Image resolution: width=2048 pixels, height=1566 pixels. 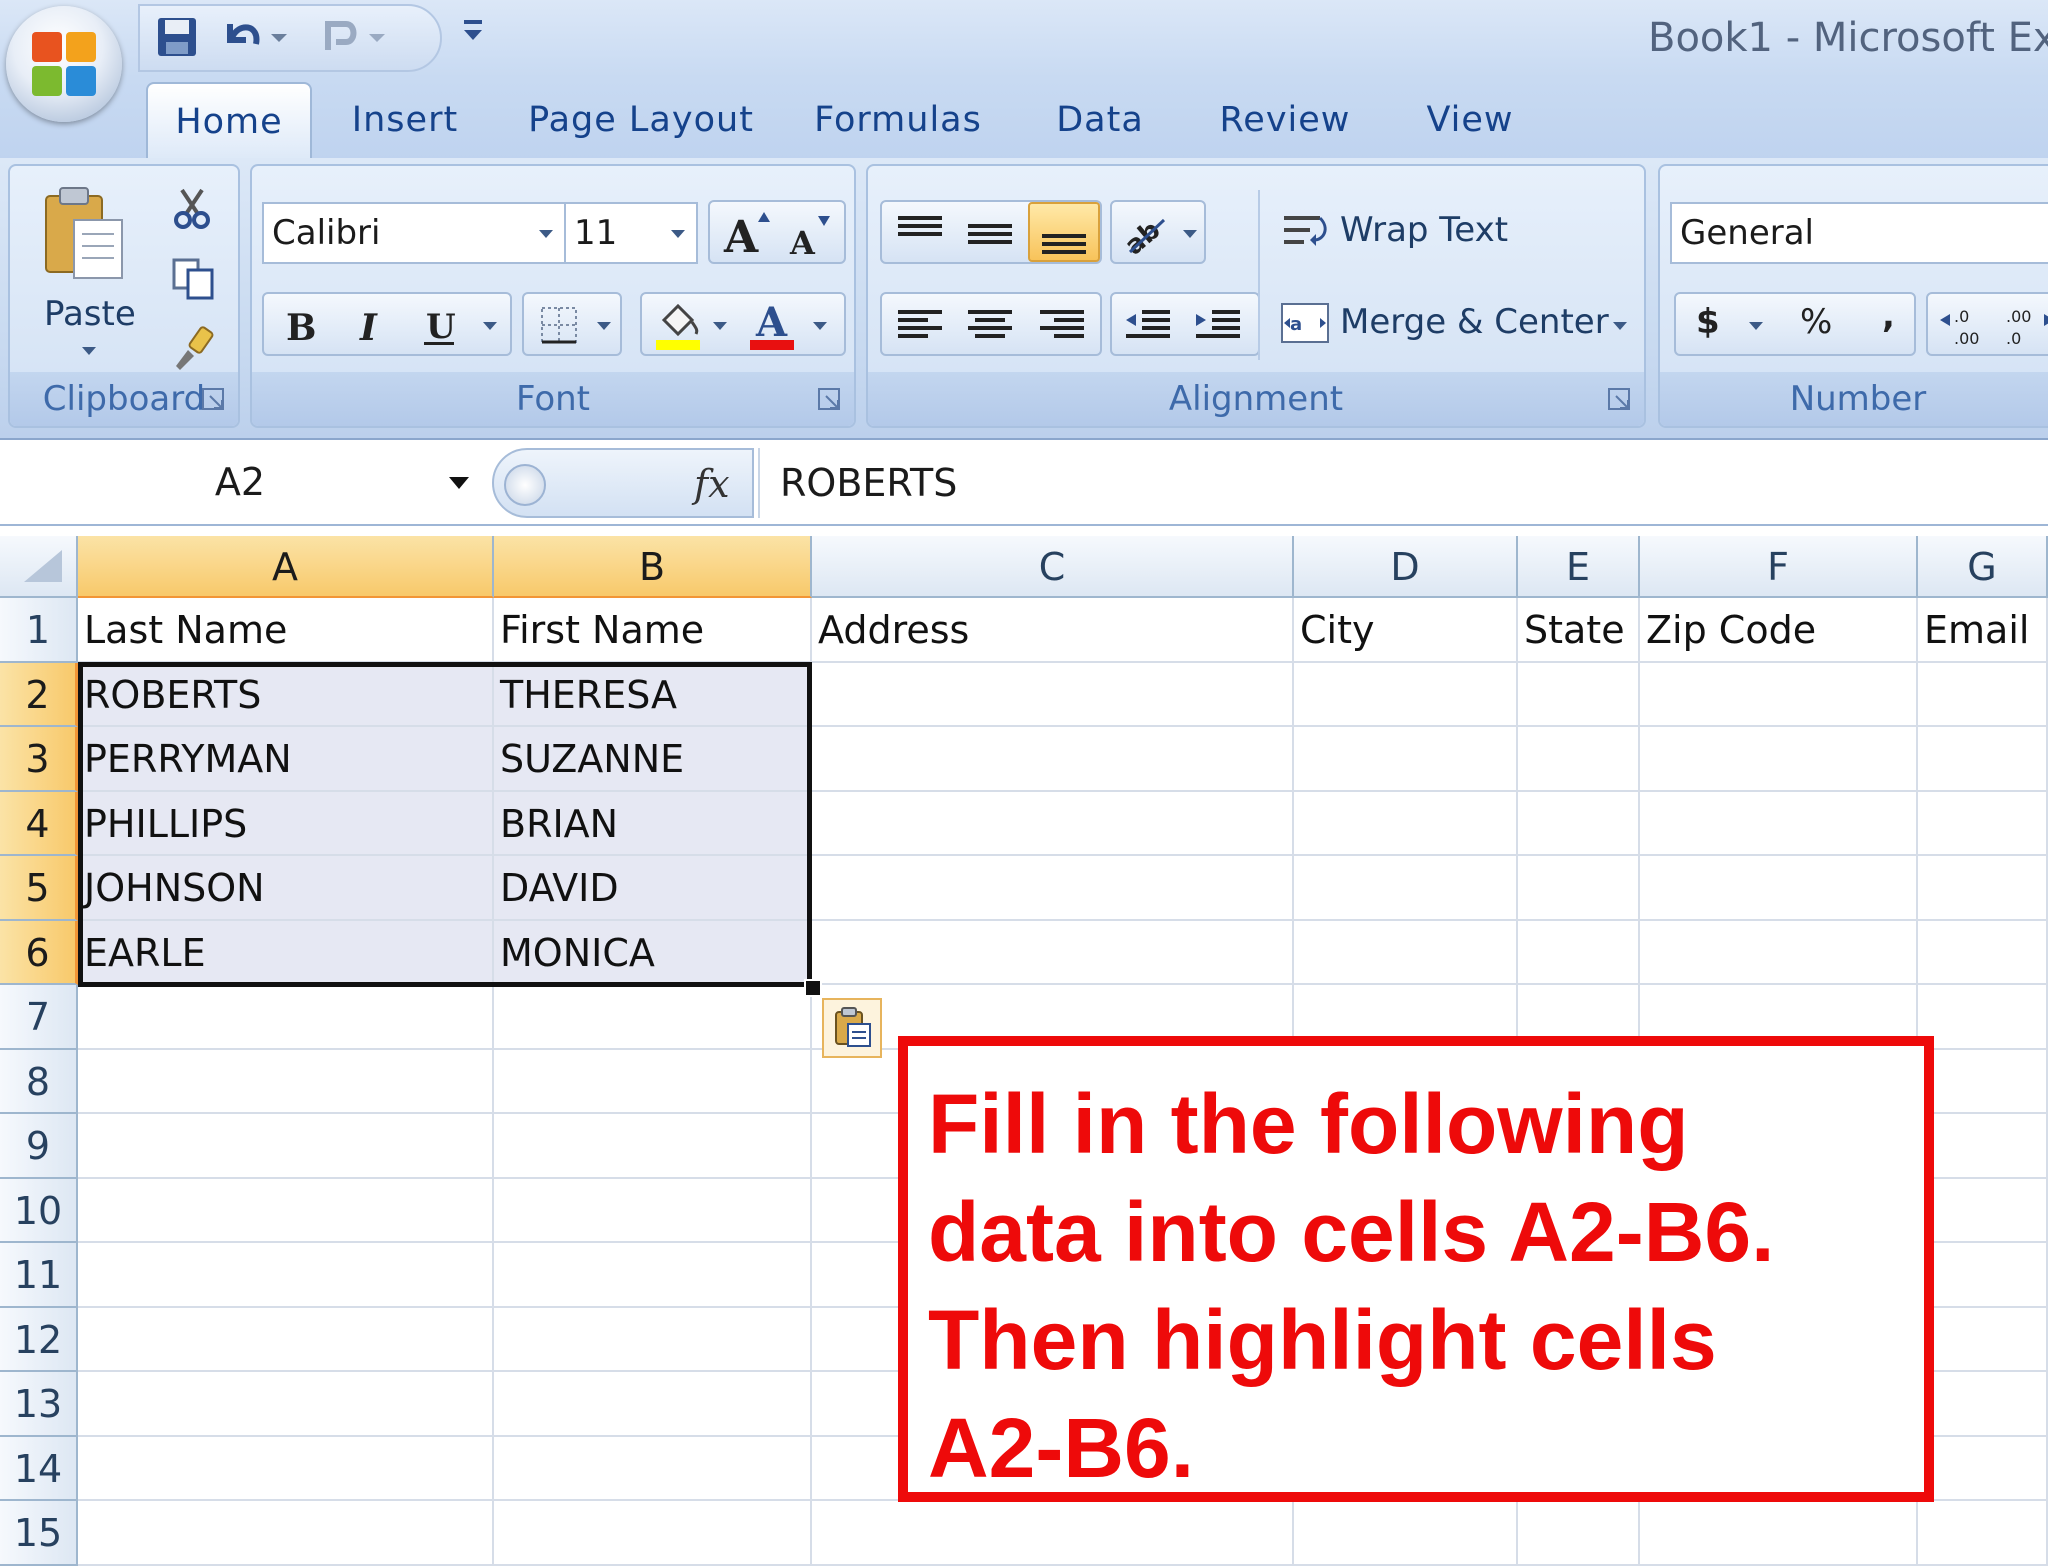 I want to click on save-icon, so click(x=177, y=37).